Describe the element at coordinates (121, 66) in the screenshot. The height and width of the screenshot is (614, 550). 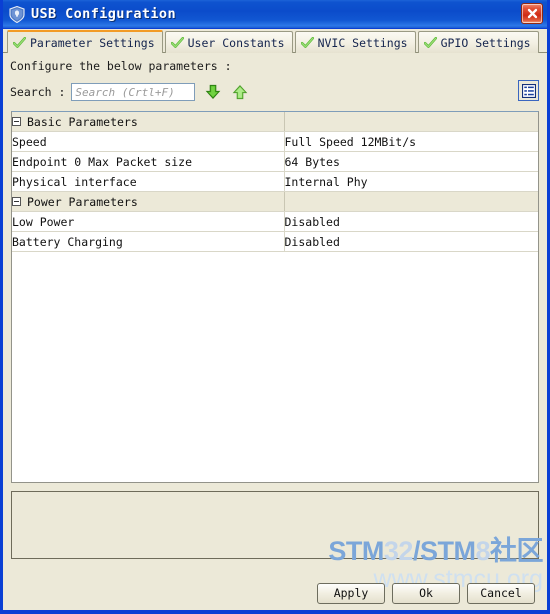
I see `instruction-text: Configure the below parameters :` at that location.